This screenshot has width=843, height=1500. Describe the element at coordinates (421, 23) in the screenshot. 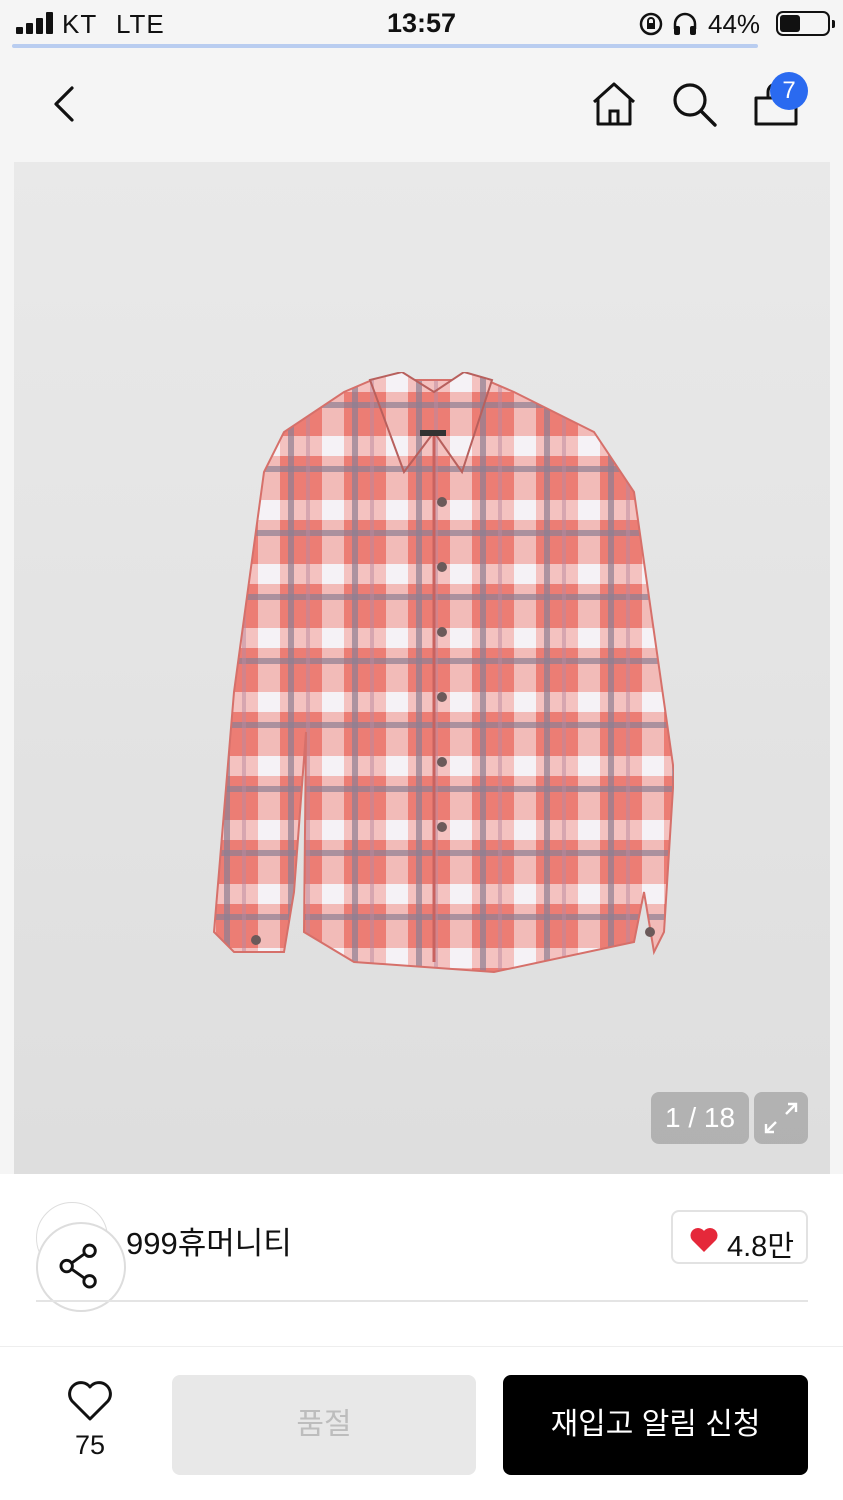

I see `status-bar: KT LTE 13:57 44%` at that location.